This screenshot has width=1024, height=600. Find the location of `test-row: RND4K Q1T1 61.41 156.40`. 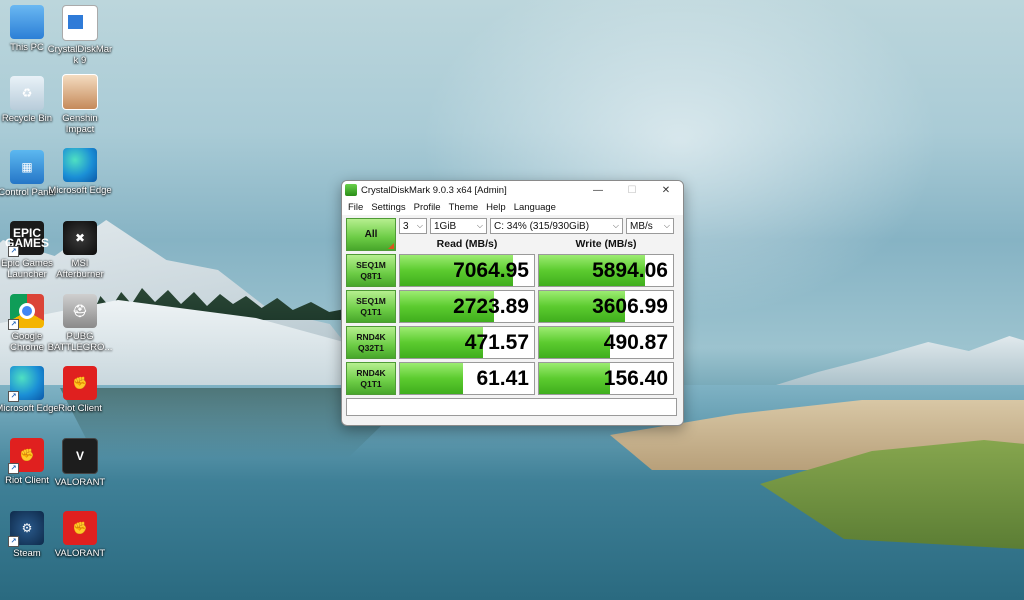

test-row: RND4K Q1T1 61.41 156.40 is located at coordinates (512, 378).